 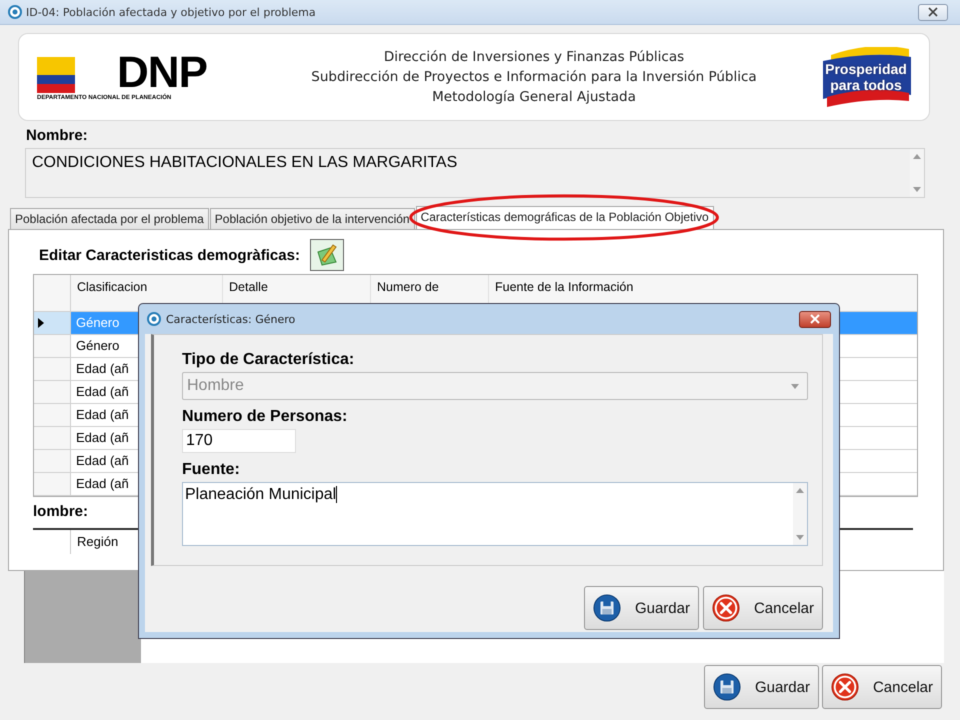 I want to click on tab: Población afectada por el problema, so click(x=109, y=218).